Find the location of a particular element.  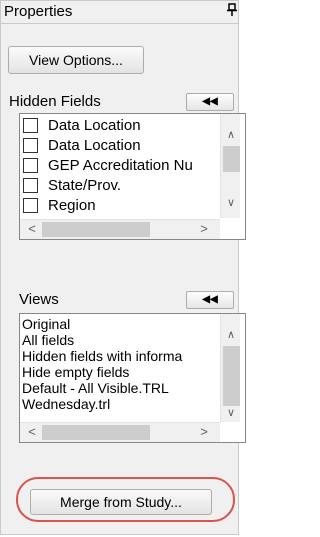

views-horizontal-scrollbar: < > is located at coordinates (120, 432).